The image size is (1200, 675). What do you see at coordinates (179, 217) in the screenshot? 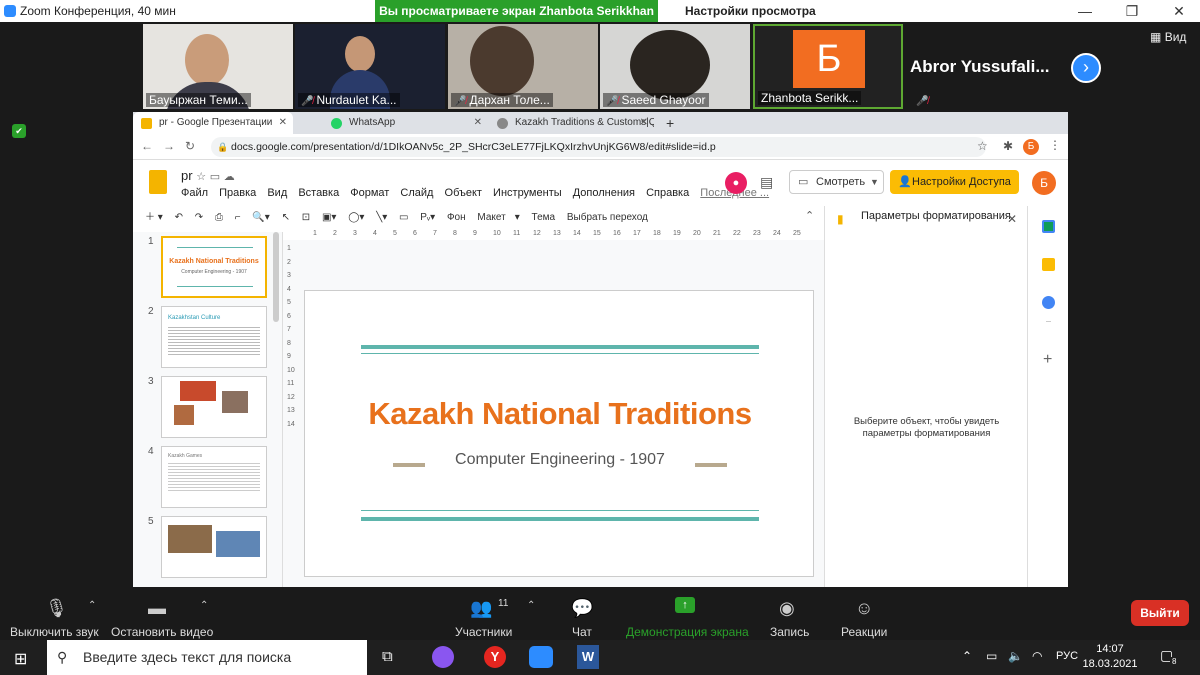
I see `undo-icon: ↶` at bounding box center [179, 217].